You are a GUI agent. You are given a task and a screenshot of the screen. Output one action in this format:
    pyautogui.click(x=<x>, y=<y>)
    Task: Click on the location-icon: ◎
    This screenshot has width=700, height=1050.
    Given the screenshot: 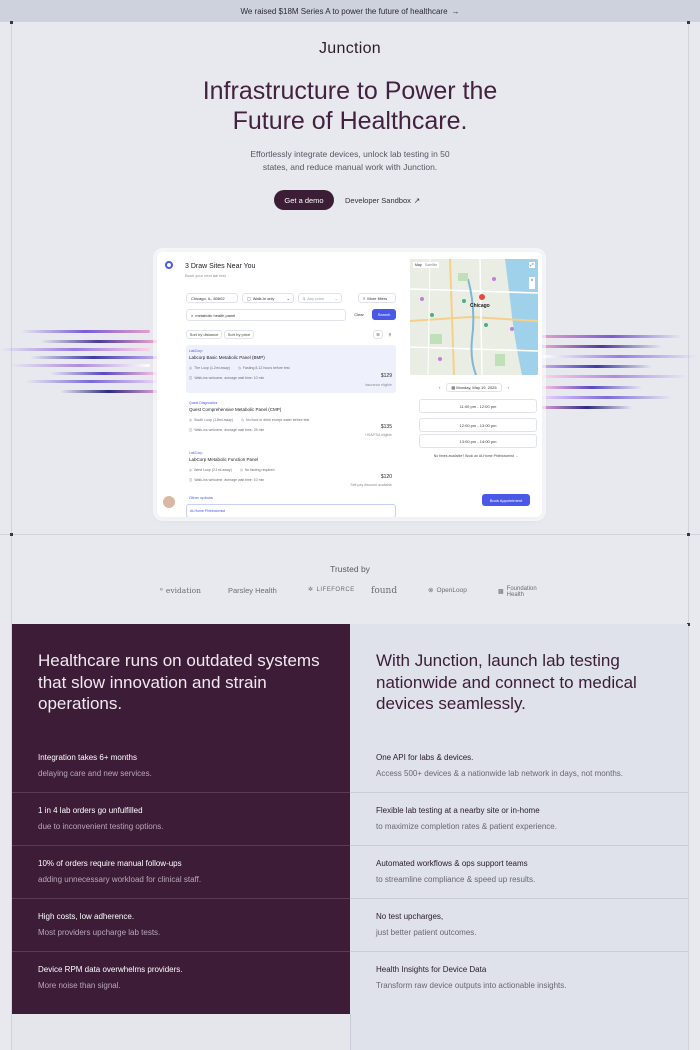 What is the action you would take?
    pyautogui.click(x=191, y=368)
    